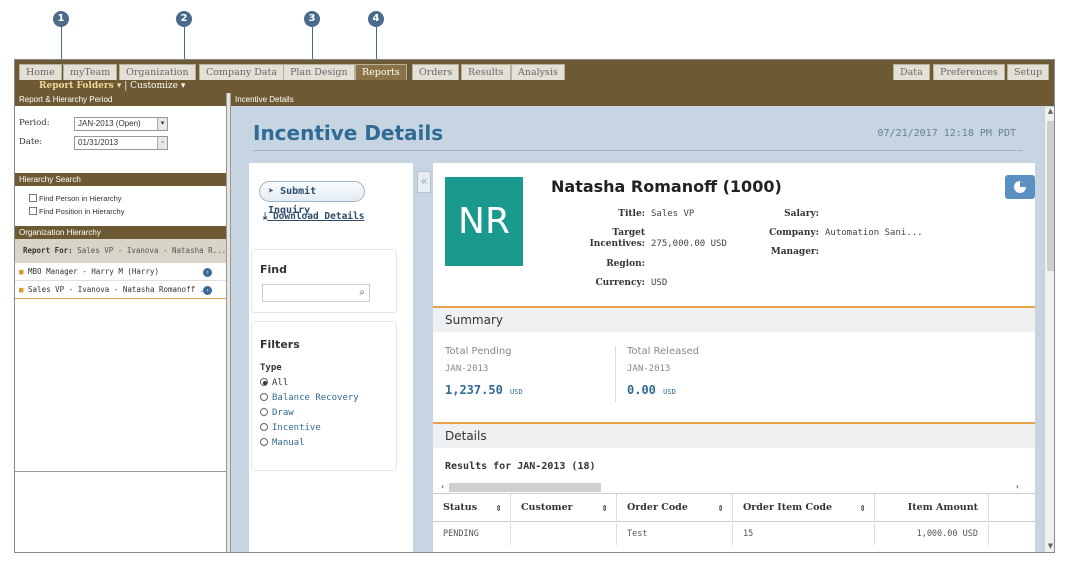 The height and width of the screenshot is (570, 1067). What do you see at coordinates (324, 413) in the screenshot?
I see `filter-option-draw: Draw` at bounding box center [324, 413].